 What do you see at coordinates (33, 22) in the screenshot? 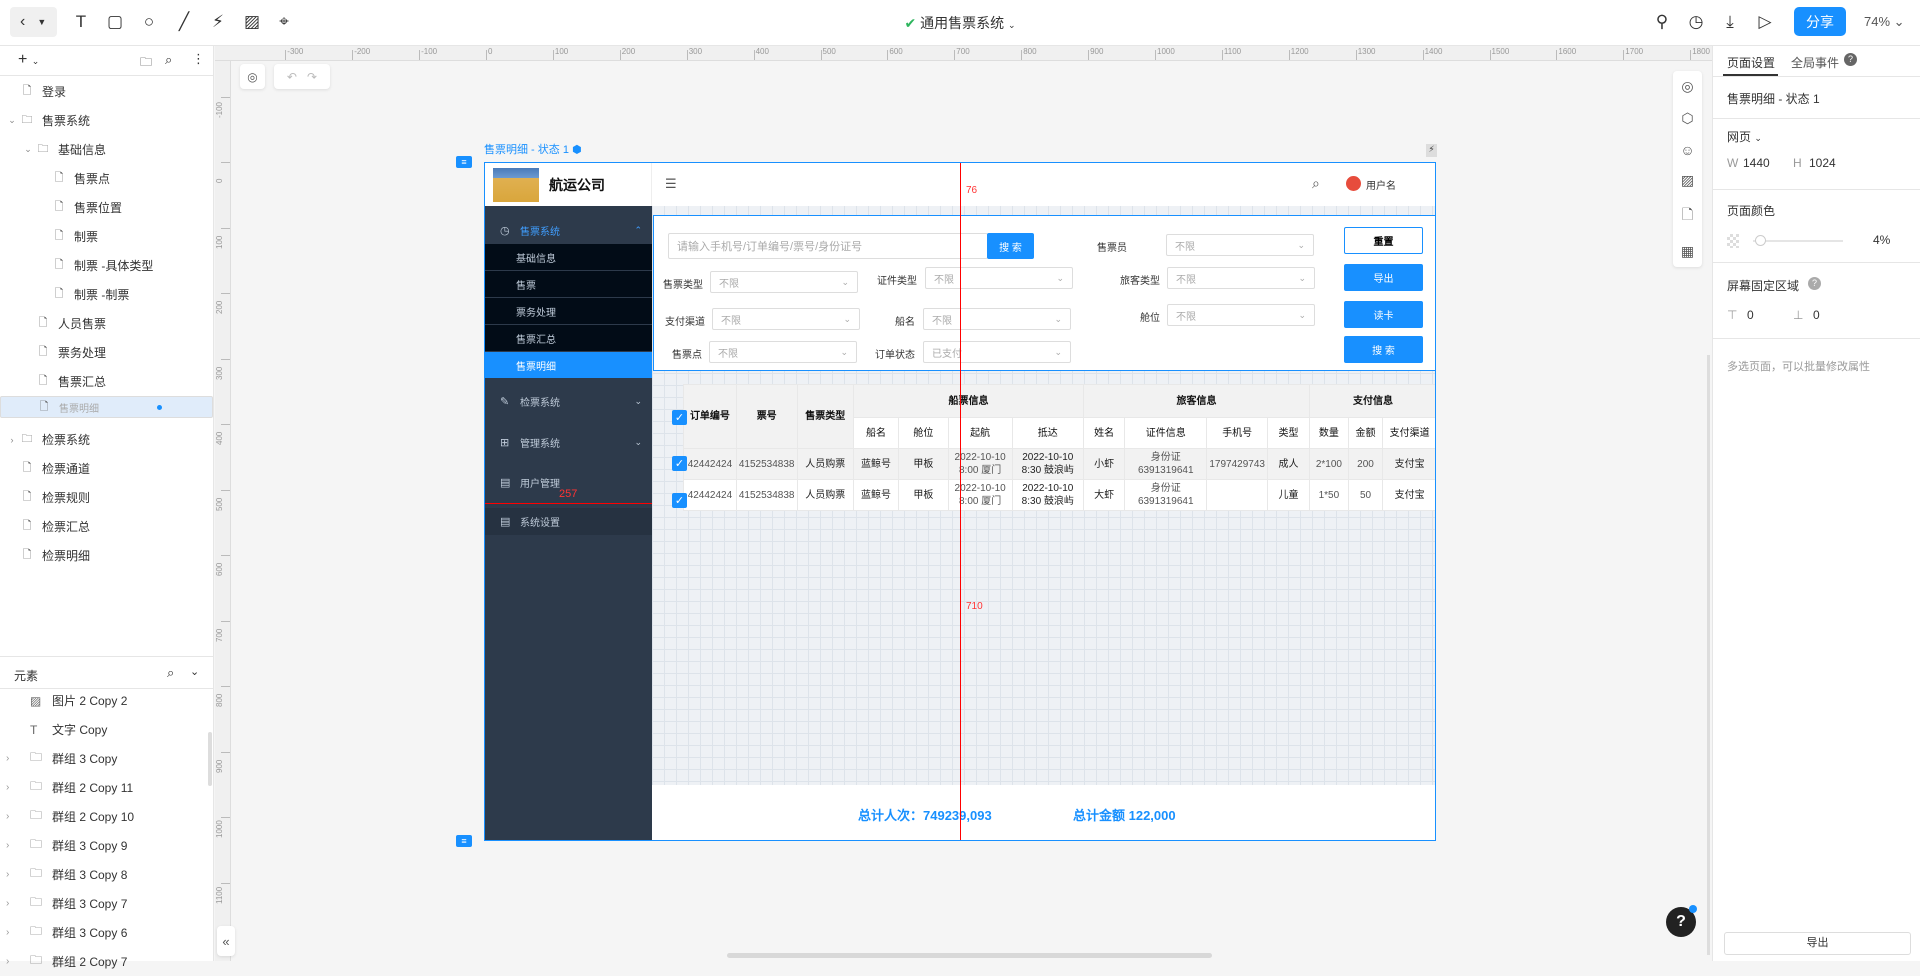
I see `back-button: ‹ ▼` at bounding box center [33, 22].